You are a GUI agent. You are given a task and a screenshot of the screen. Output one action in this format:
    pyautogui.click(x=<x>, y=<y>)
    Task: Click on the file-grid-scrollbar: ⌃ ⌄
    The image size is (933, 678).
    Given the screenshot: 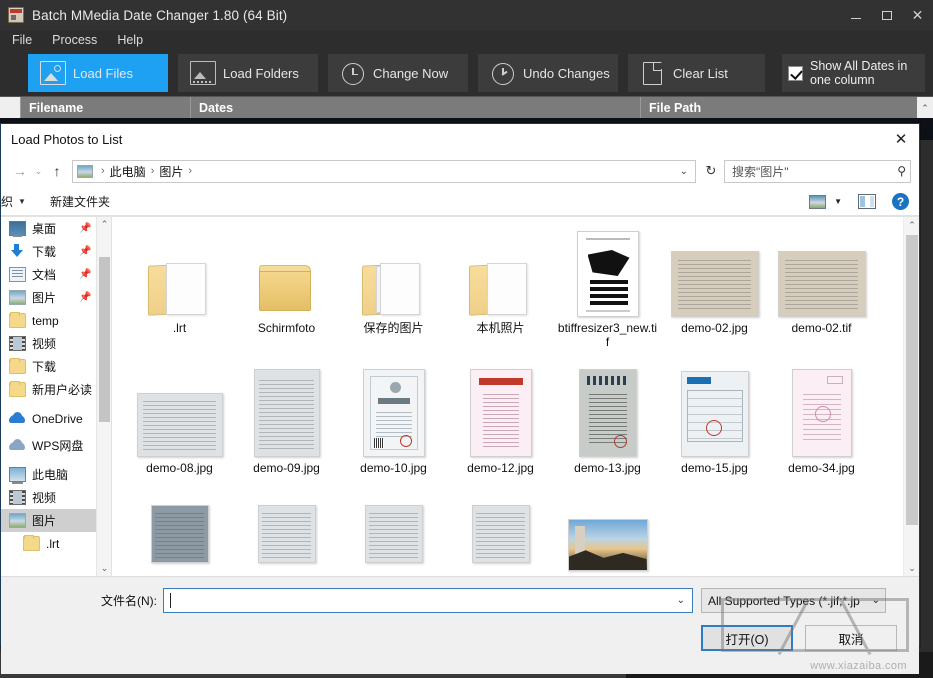 What is the action you would take?
    pyautogui.click(x=911, y=396)
    